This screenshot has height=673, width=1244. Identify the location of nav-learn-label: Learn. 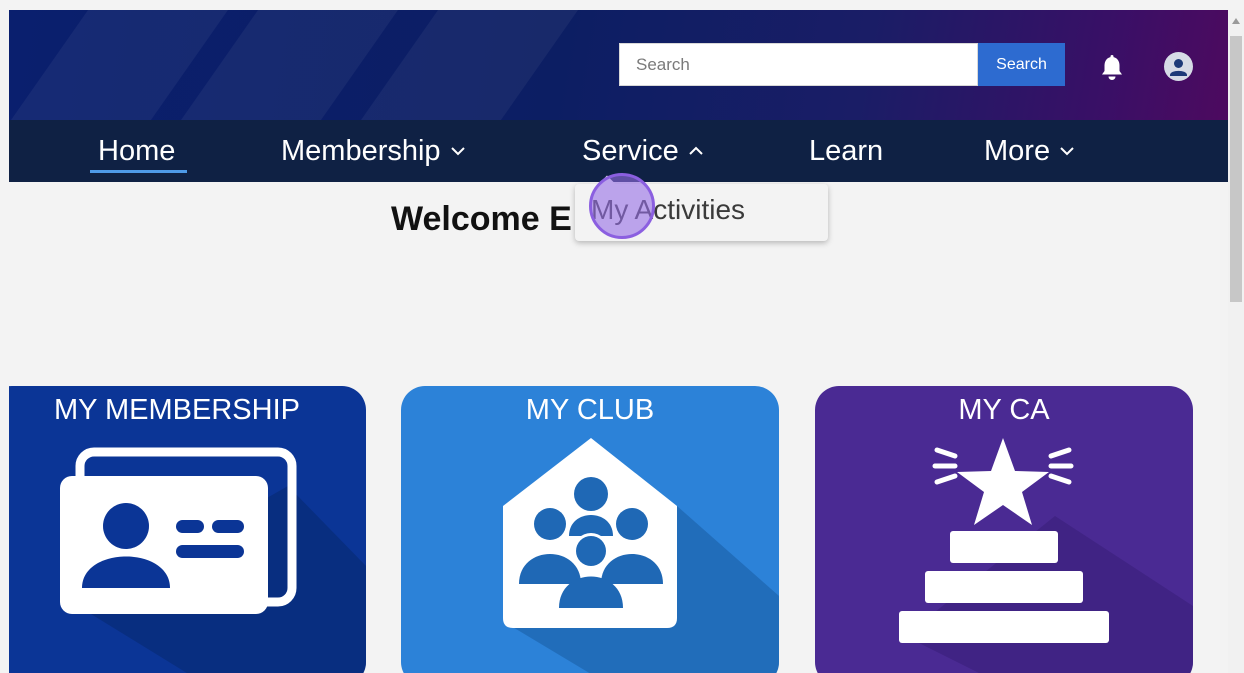
(846, 150).